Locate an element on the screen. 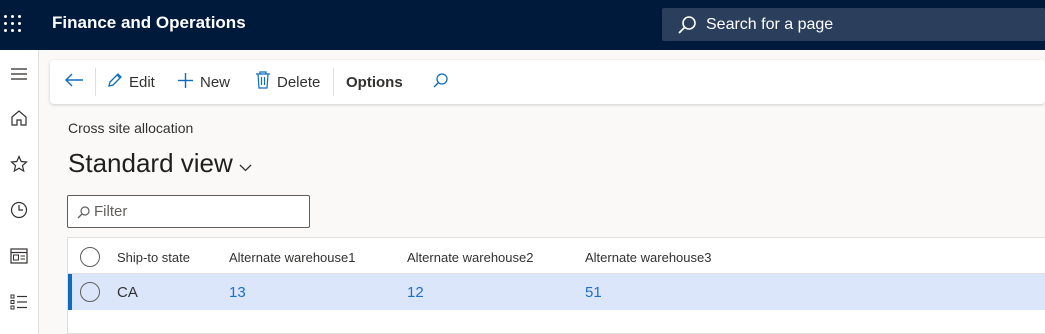 The image size is (1045, 334). back-arrow-icon is located at coordinates (77, 82).